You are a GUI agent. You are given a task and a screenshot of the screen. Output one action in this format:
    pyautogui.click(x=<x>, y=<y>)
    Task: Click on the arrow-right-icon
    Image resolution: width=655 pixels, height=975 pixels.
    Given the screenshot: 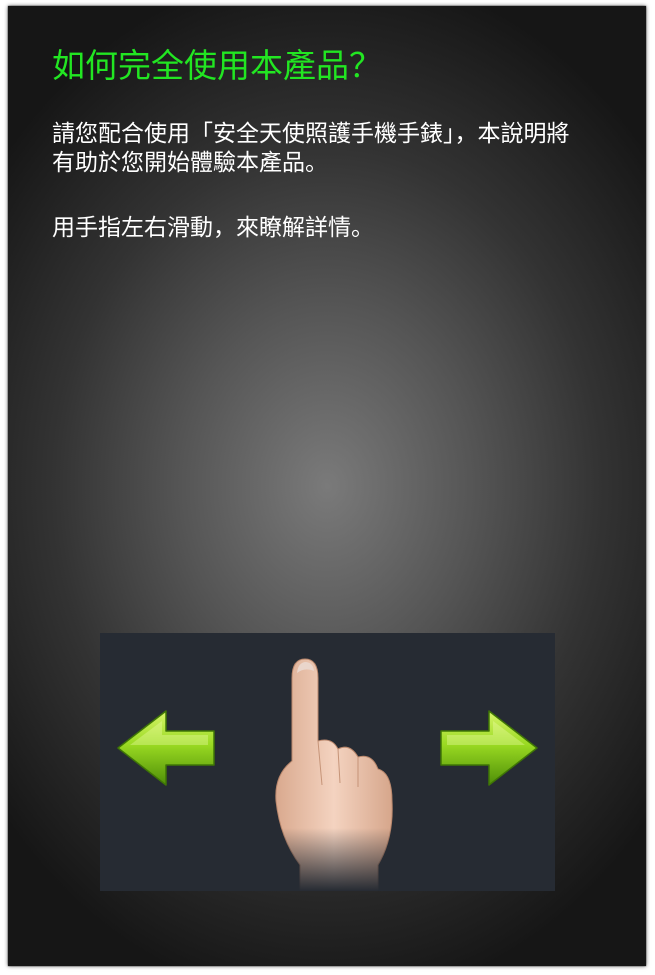 What is the action you would take?
    pyautogui.click(x=489, y=748)
    